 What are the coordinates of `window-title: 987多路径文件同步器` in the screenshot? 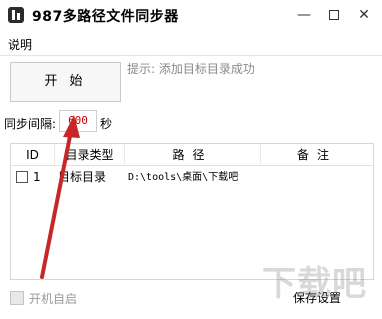 It's located at (105, 17).